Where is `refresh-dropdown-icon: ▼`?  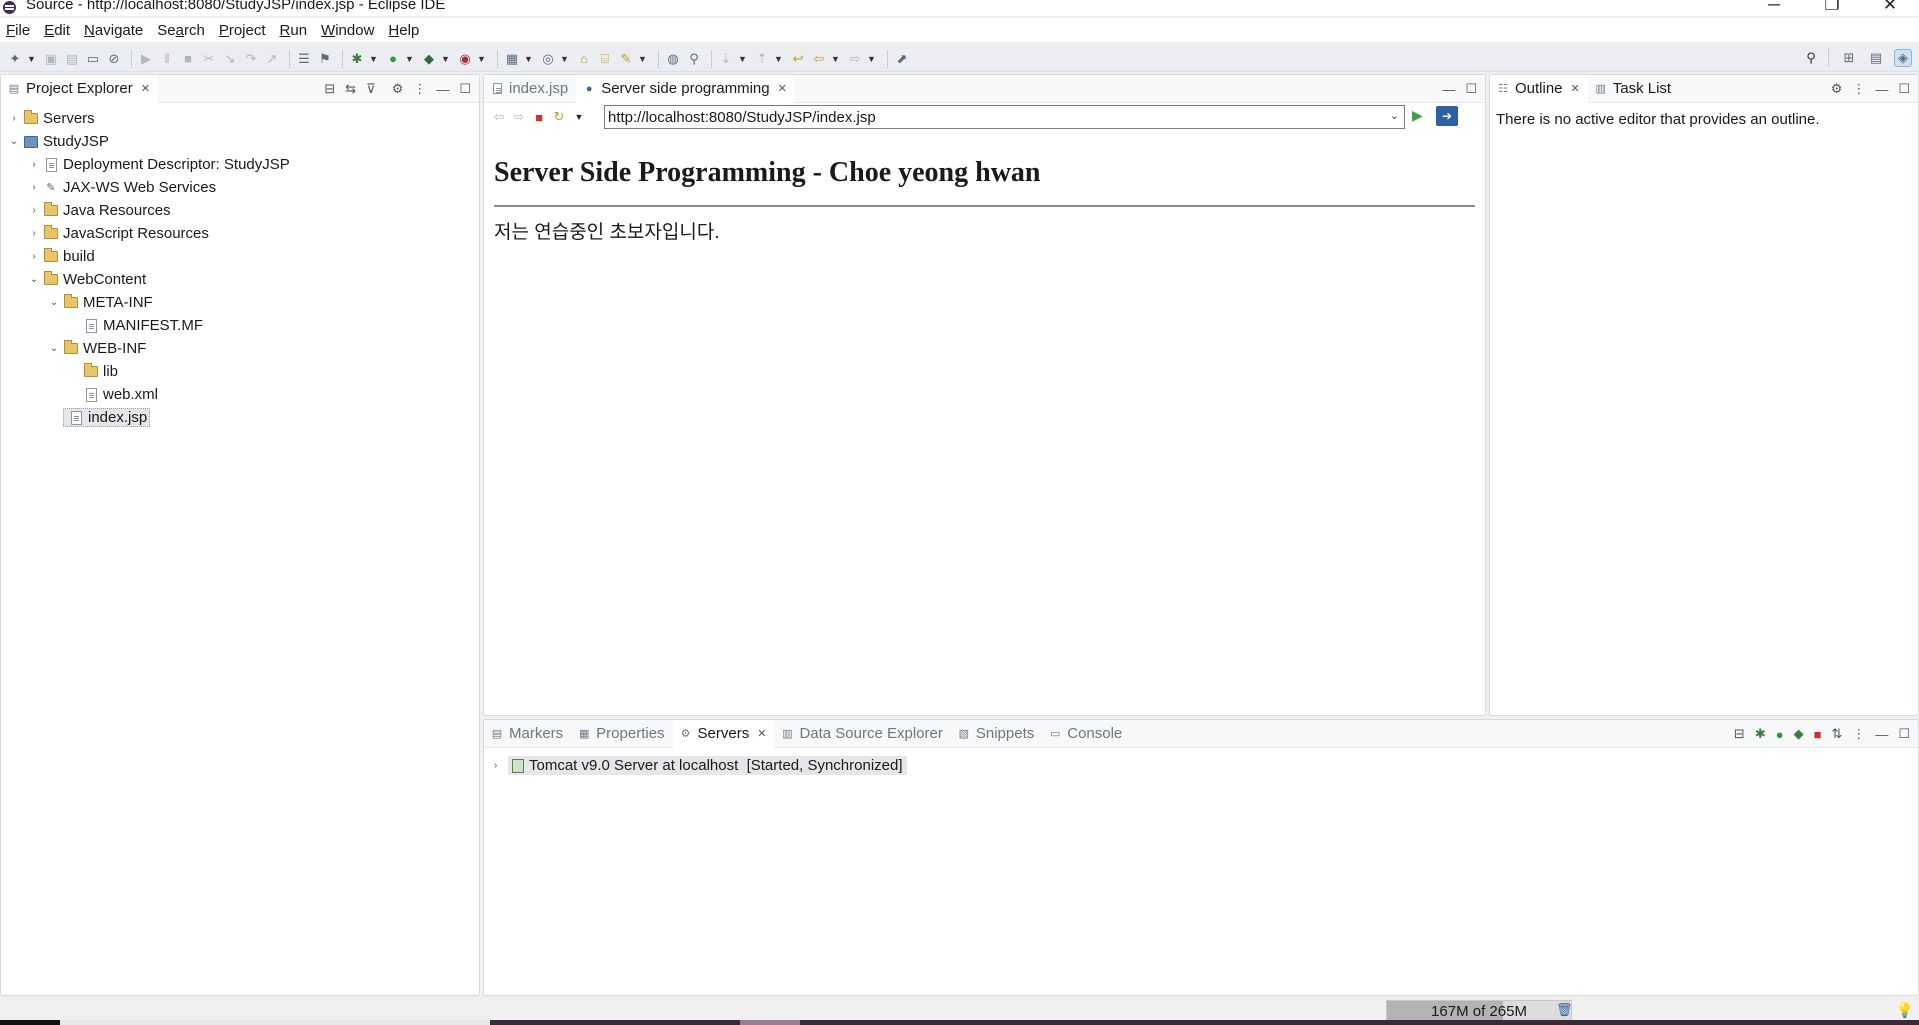 refresh-dropdown-icon: ▼ is located at coordinates (579, 117).